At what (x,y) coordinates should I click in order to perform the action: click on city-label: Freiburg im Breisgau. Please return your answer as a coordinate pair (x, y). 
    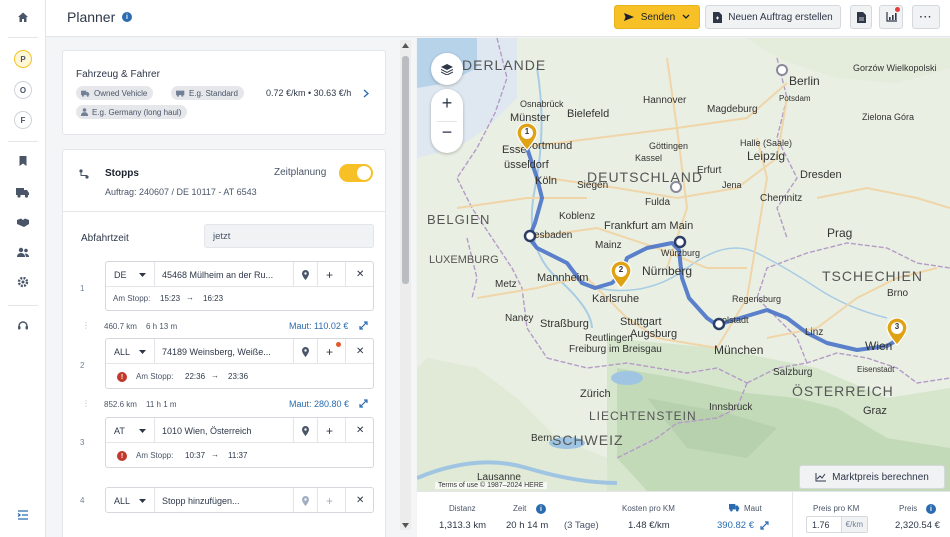
    Looking at the image, I should click on (615, 349).